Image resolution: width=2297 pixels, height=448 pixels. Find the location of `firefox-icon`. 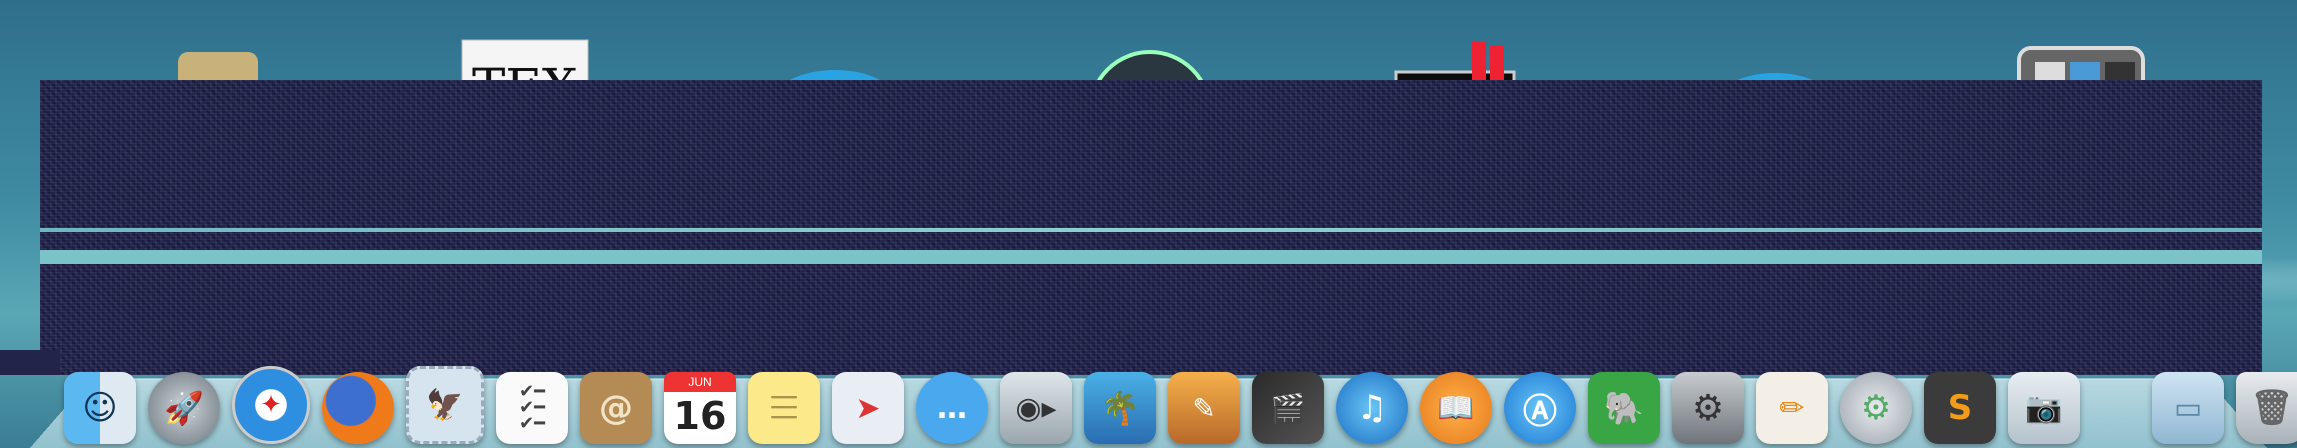

firefox-icon is located at coordinates (358, 408).